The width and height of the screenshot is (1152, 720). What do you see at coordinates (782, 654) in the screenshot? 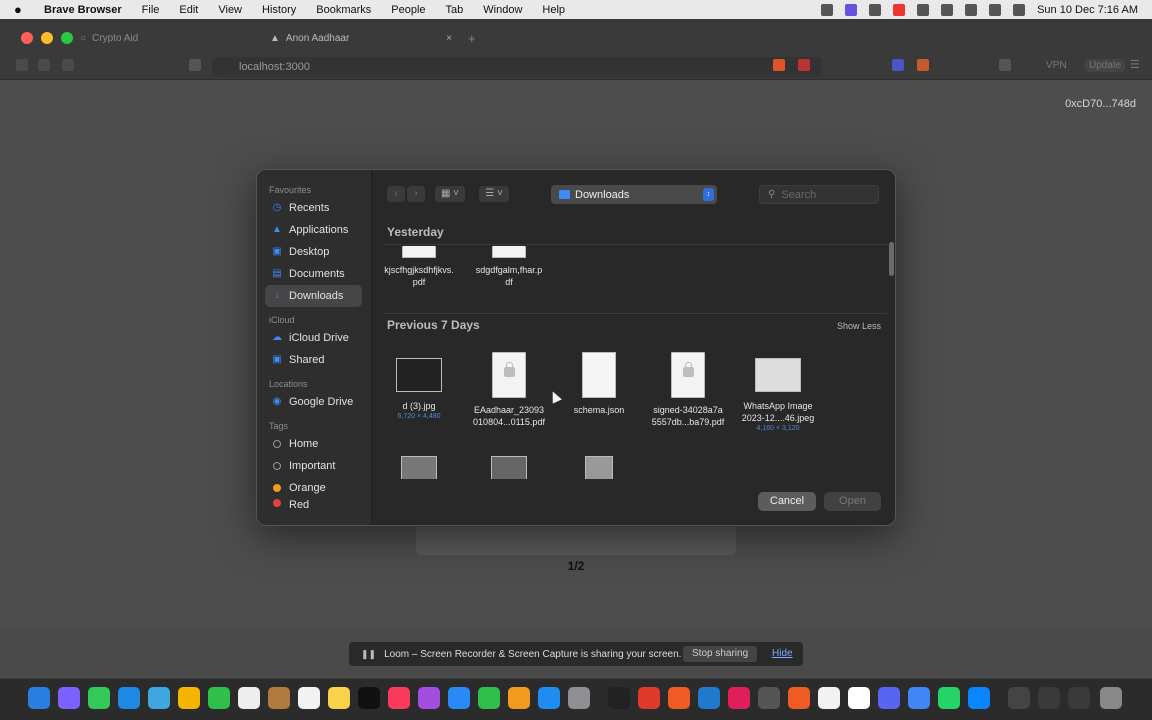
I see `hide-button: Hide` at bounding box center [782, 654].